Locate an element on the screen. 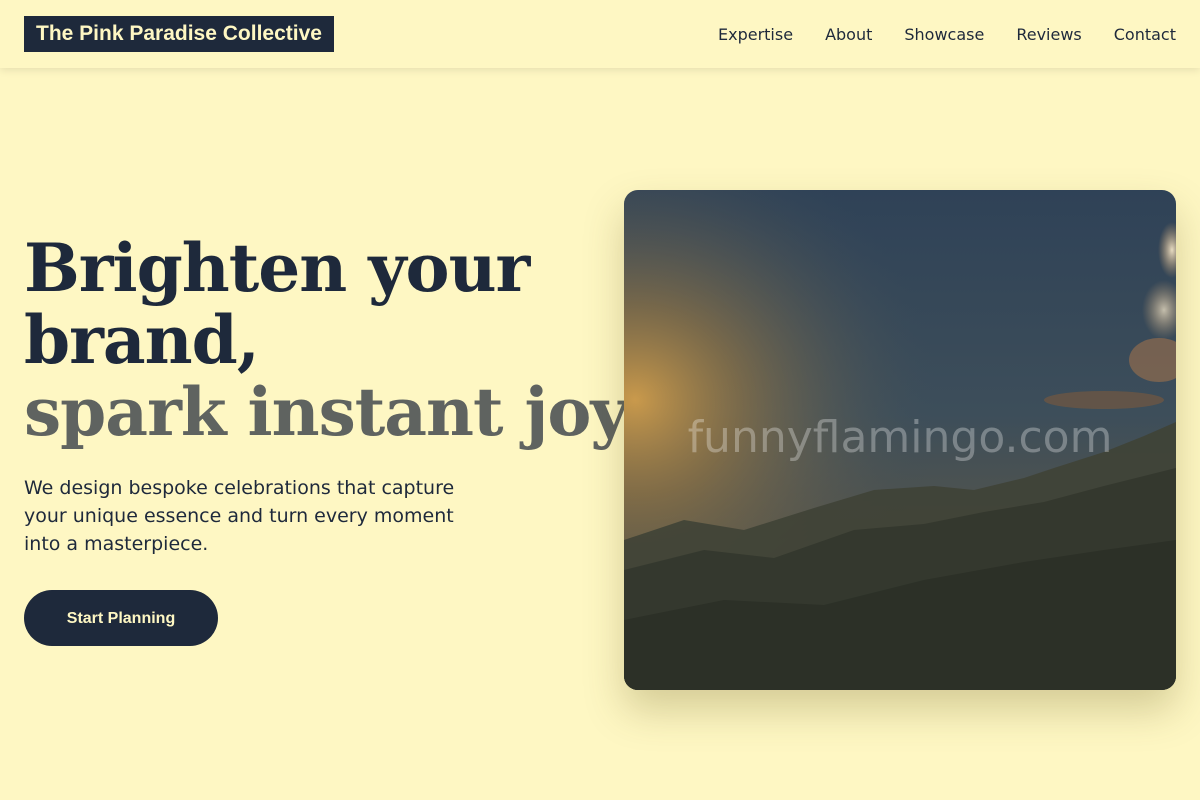 Image resolution: width=1200 pixels, height=800 pixels. nav-link-reviews: Reviews is located at coordinates (1048, 34).